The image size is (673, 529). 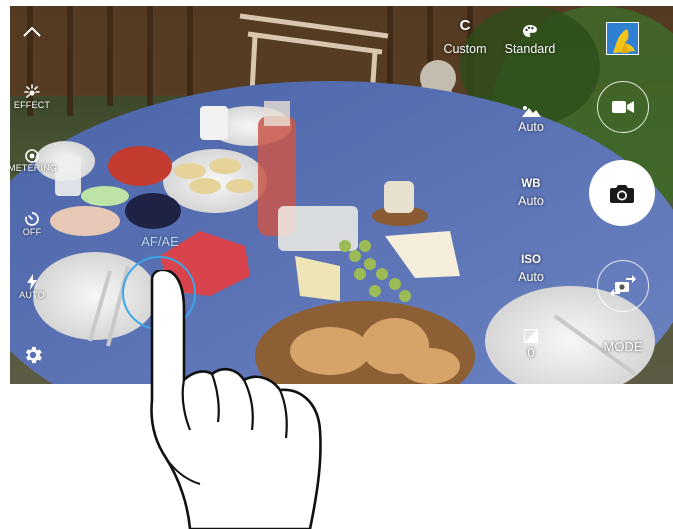 I want to click on timer-button: OFF, so click(x=32, y=224).